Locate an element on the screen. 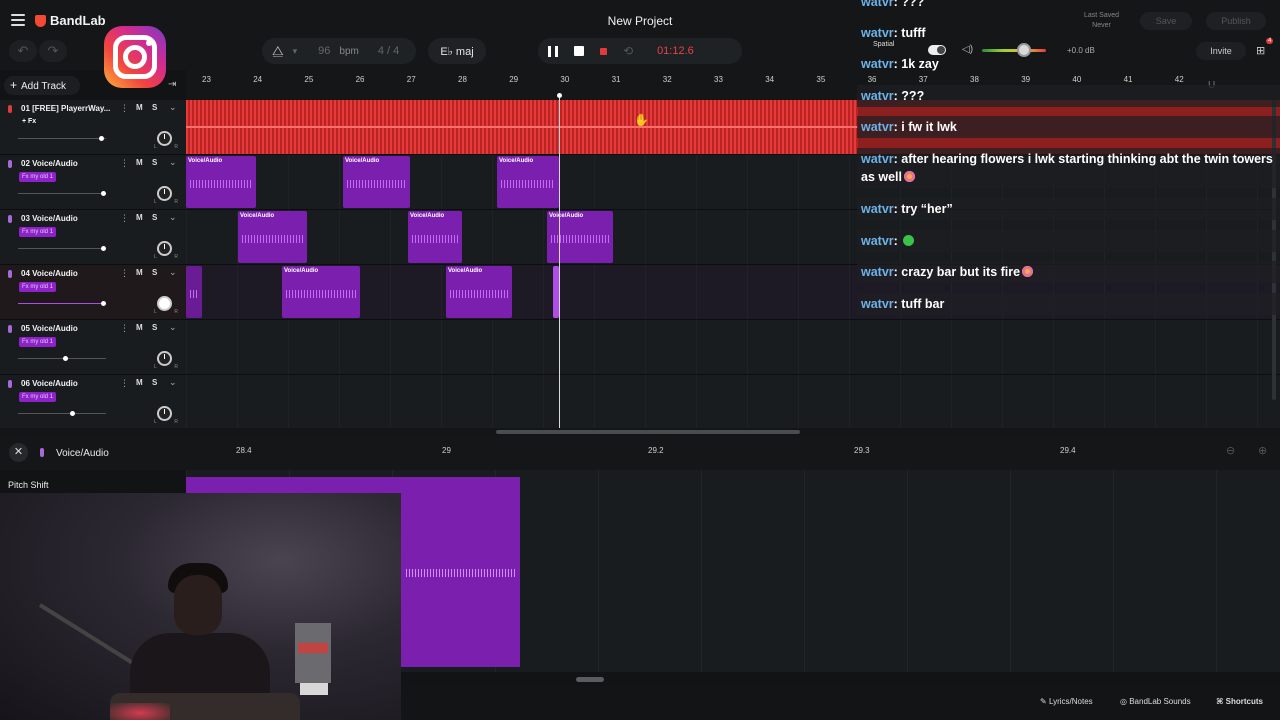 This screenshot has height=720, width=1280. emoji-icon is located at coordinates (1028, 271).